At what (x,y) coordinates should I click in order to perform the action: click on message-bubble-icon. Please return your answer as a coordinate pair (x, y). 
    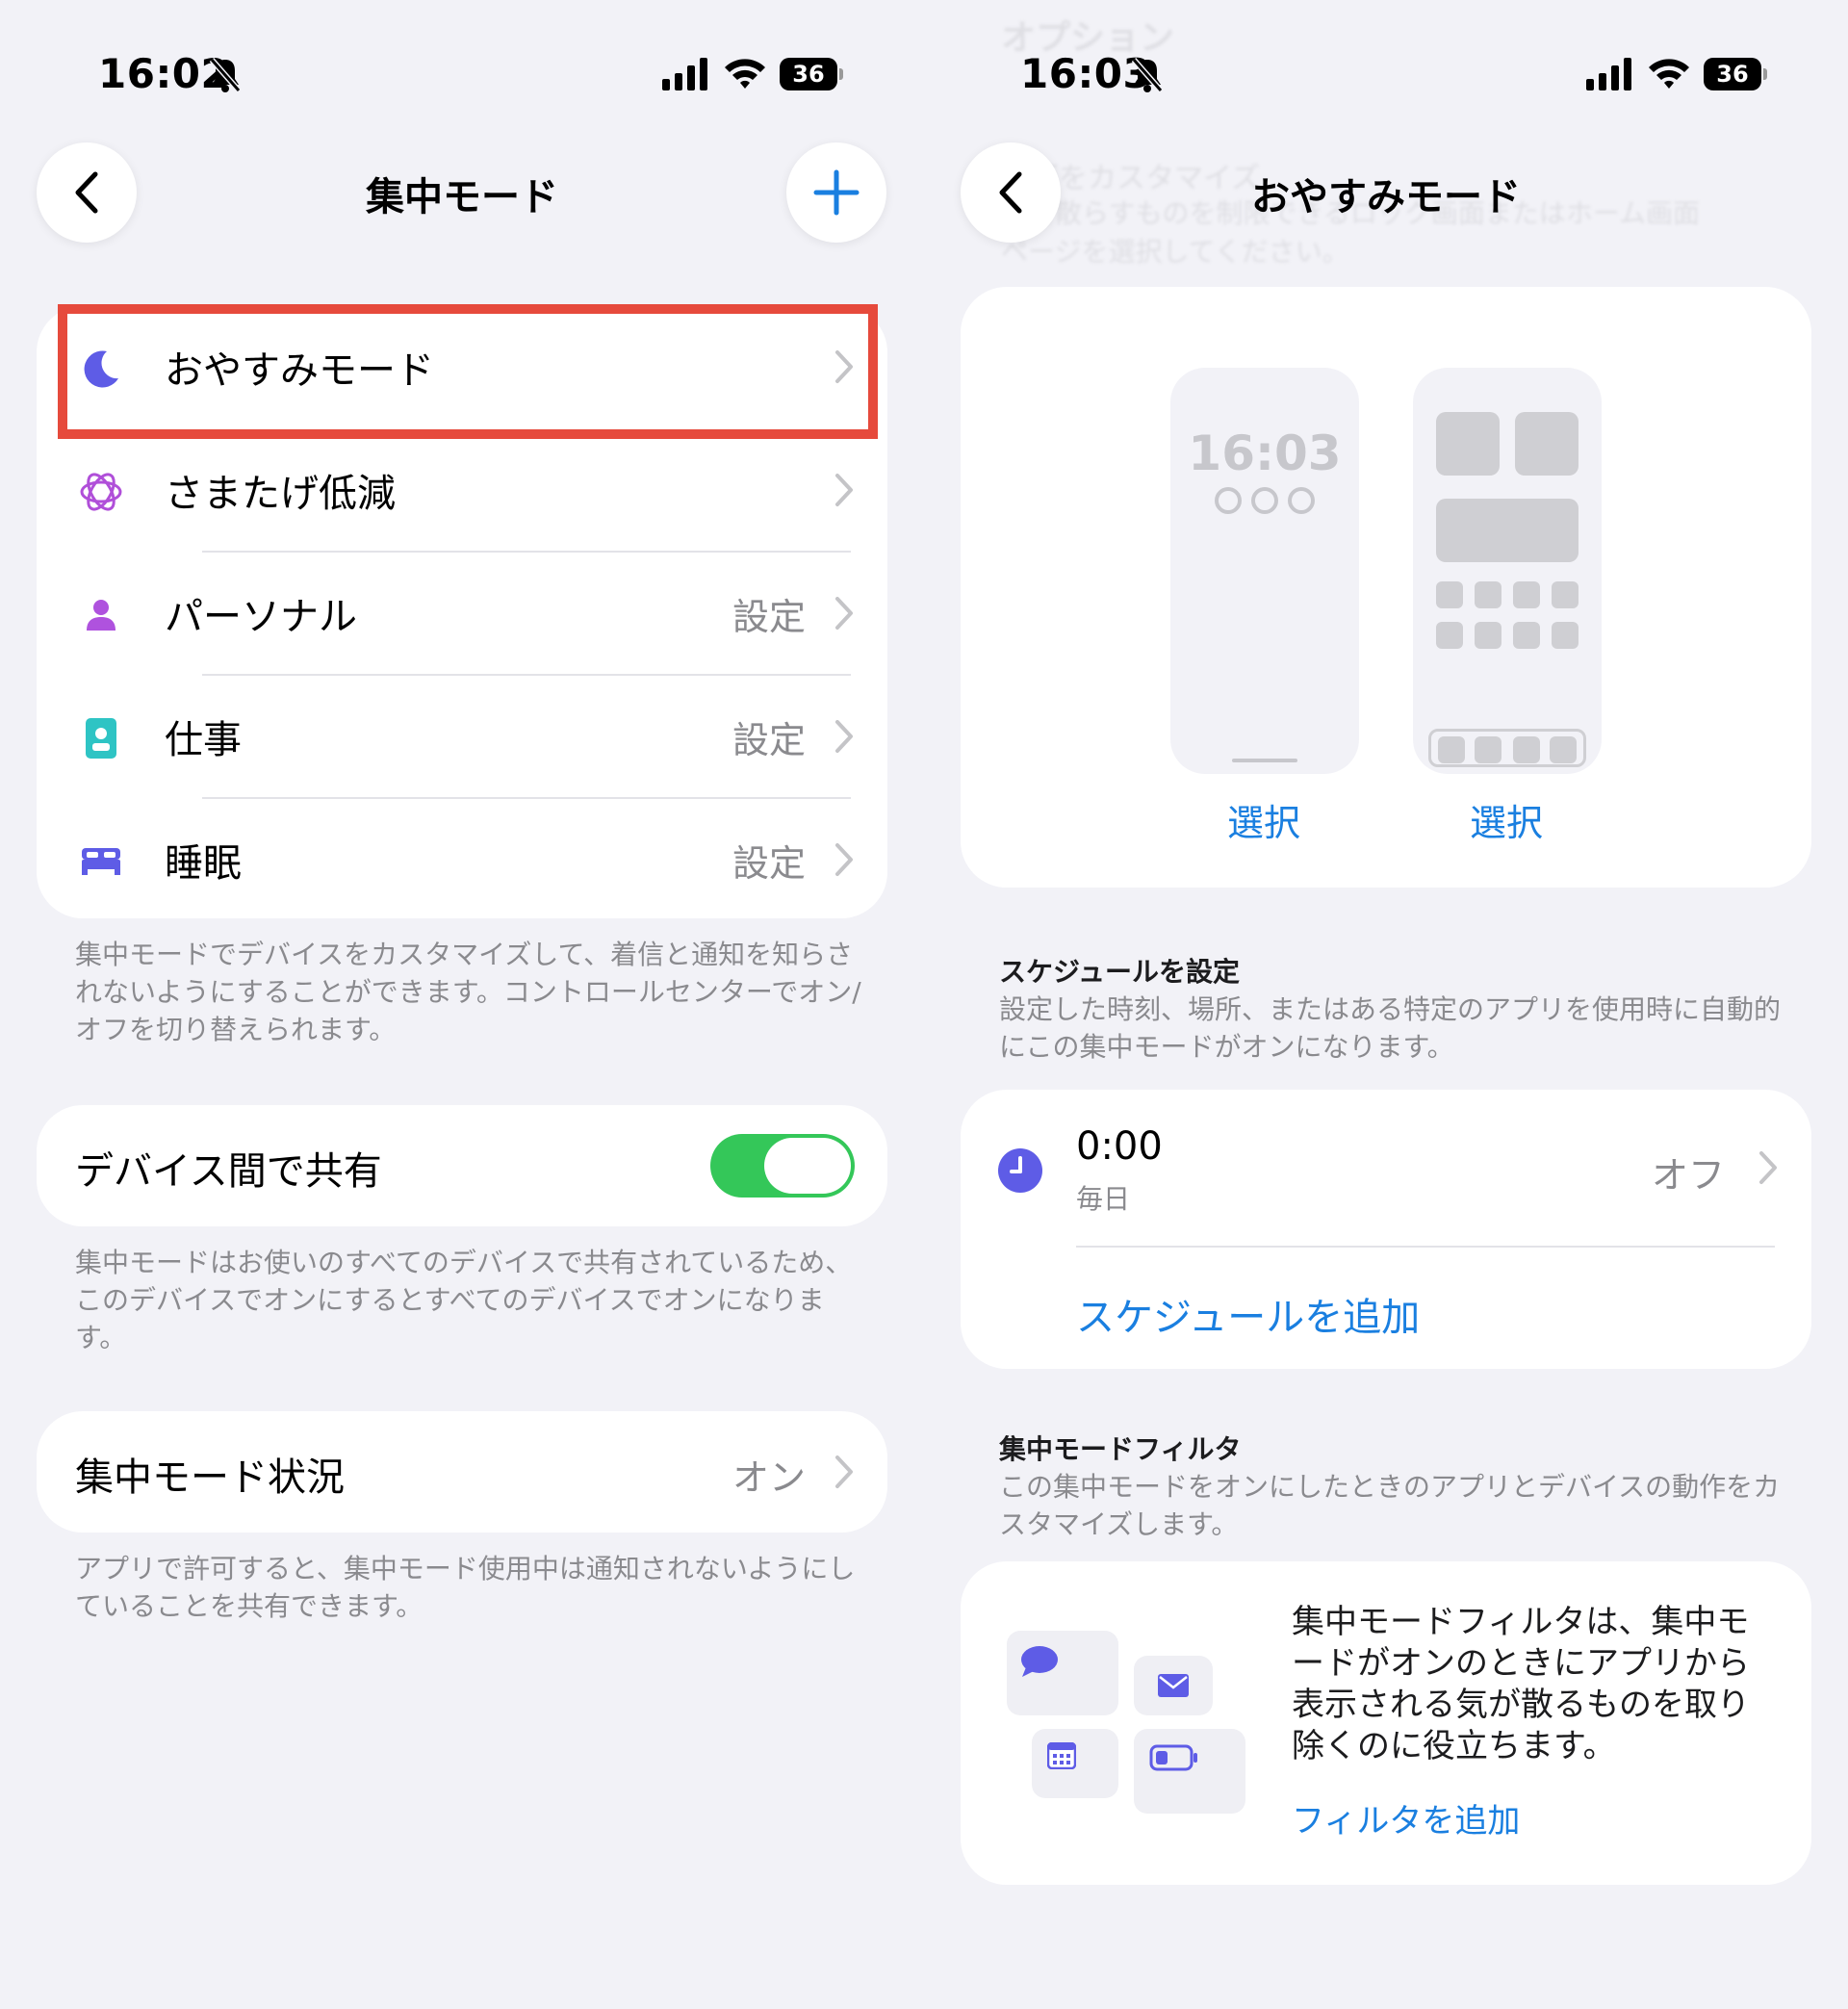
    Looking at the image, I should click on (1039, 1661).